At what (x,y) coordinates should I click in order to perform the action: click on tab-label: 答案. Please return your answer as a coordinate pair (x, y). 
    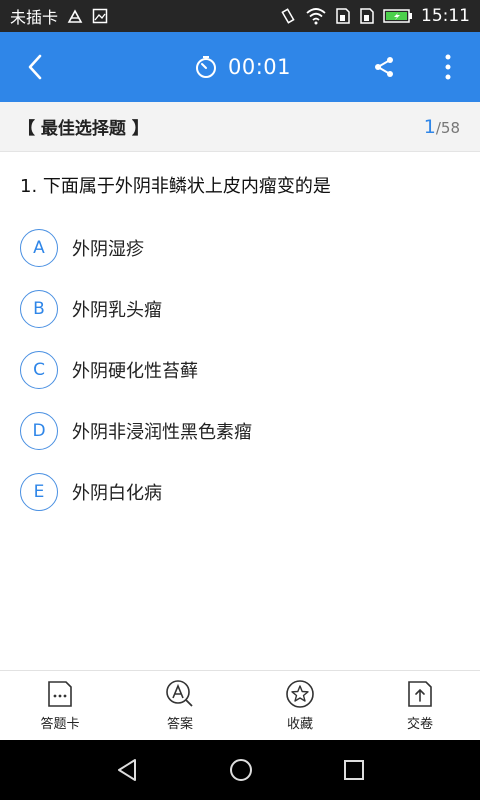
    Looking at the image, I should click on (179, 724).